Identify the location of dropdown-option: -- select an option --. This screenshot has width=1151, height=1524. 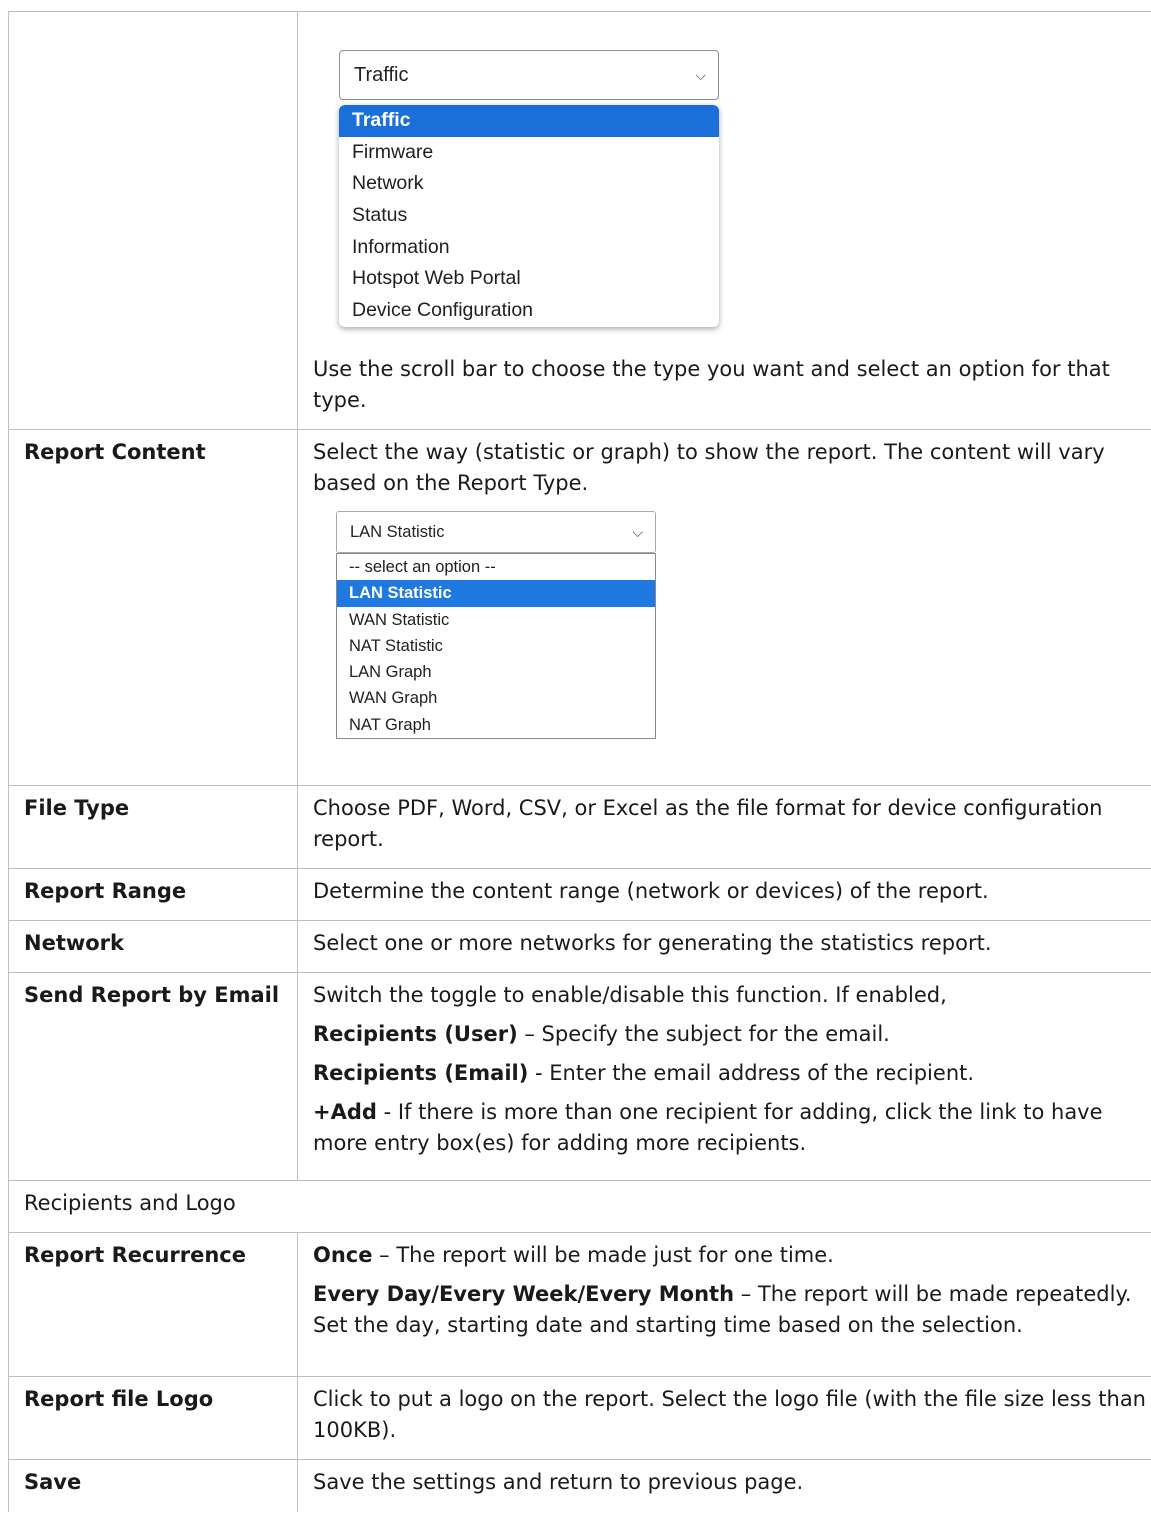
(496, 567).